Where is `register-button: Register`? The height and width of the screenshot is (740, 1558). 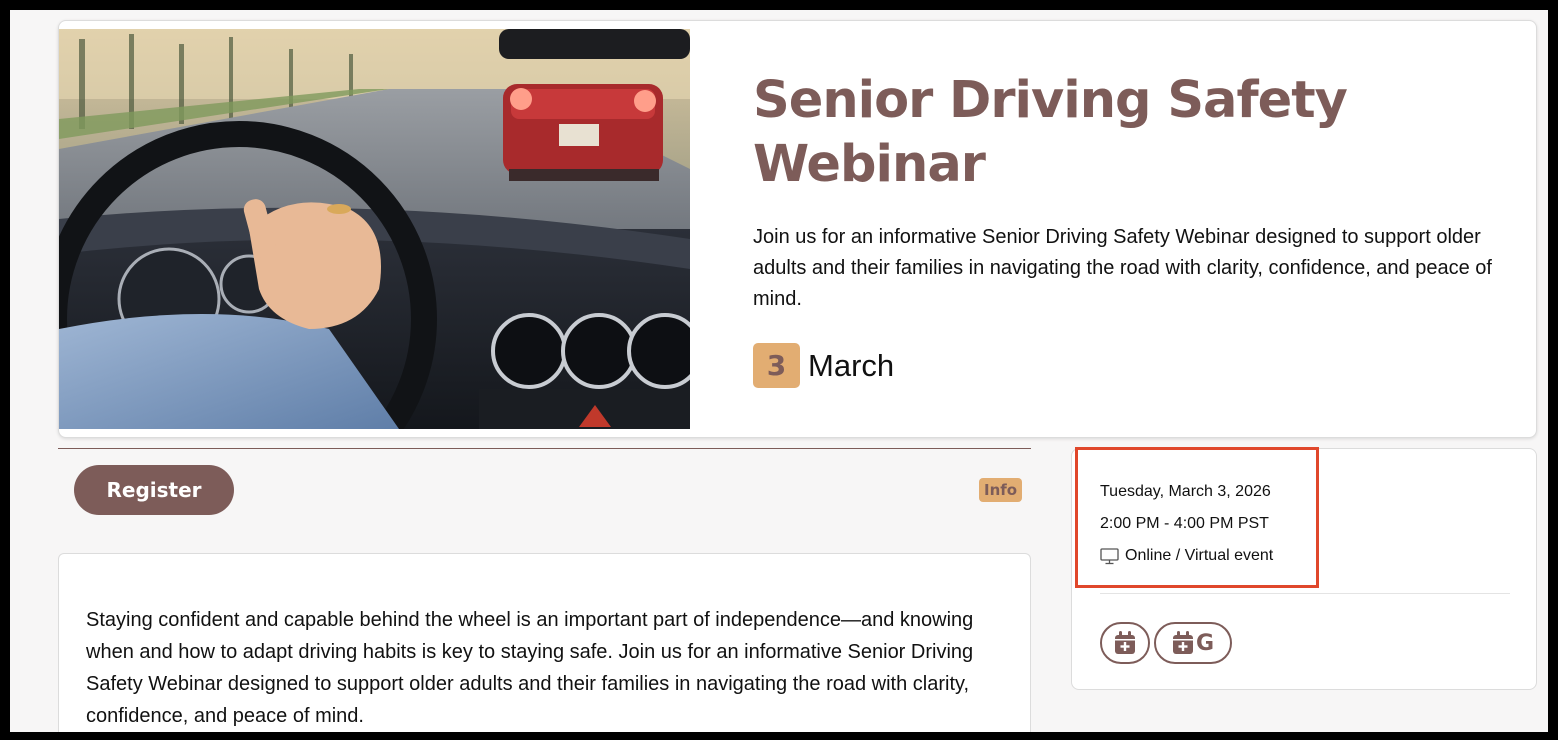
register-button: Register is located at coordinates (154, 490).